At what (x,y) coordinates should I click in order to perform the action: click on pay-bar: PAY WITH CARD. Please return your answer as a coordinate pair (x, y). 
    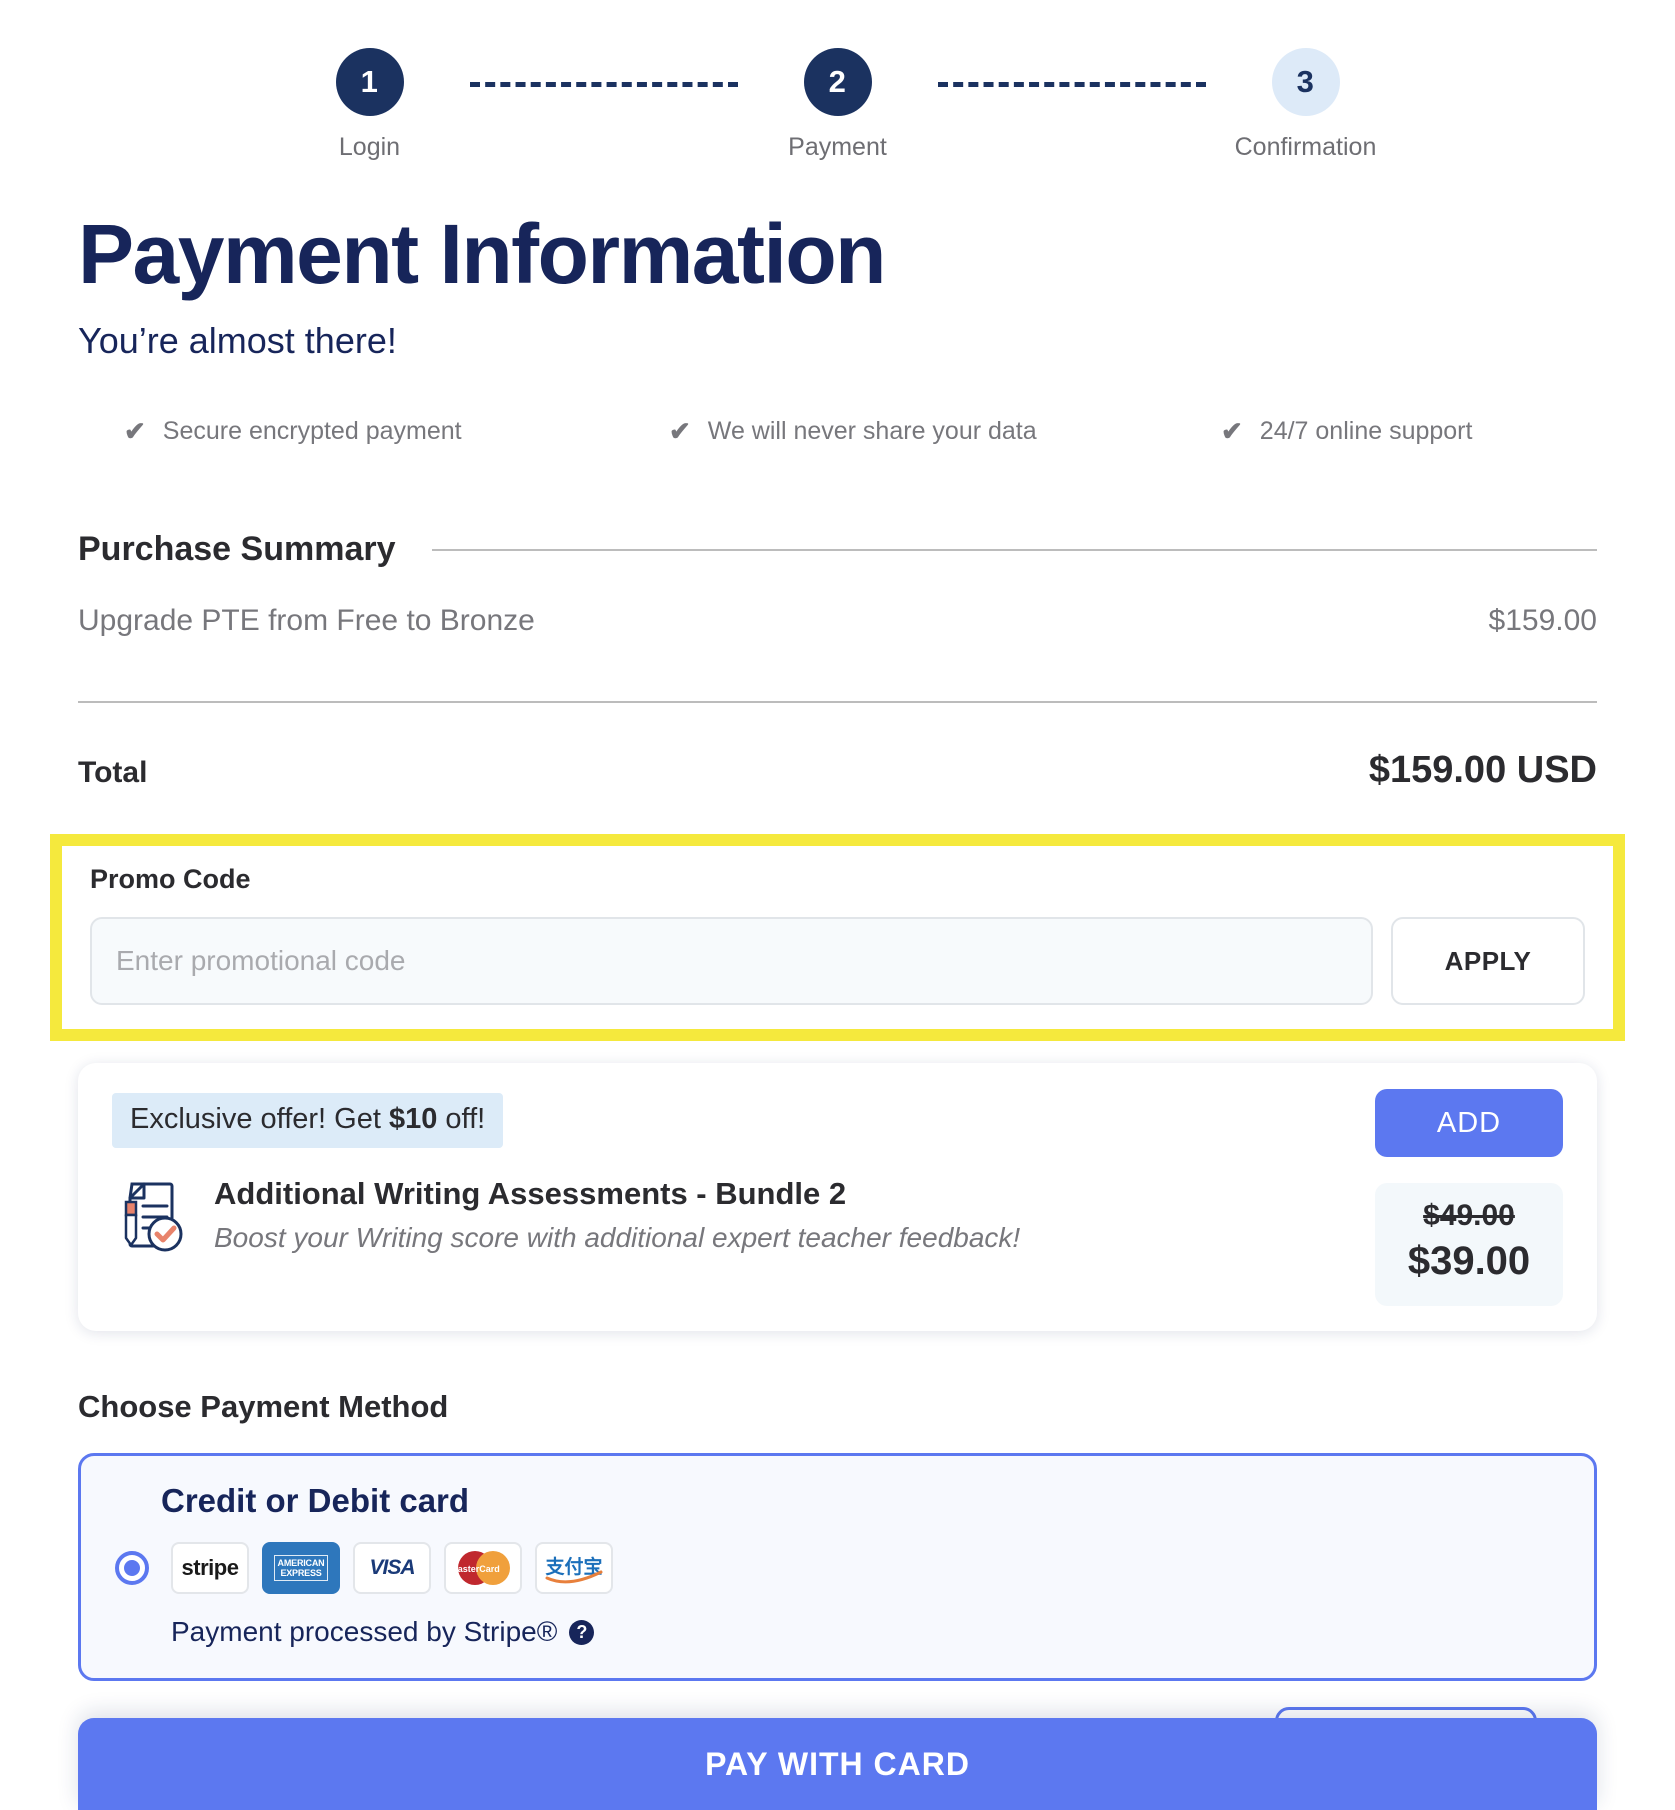
    Looking at the image, I should click on (837, 1764).